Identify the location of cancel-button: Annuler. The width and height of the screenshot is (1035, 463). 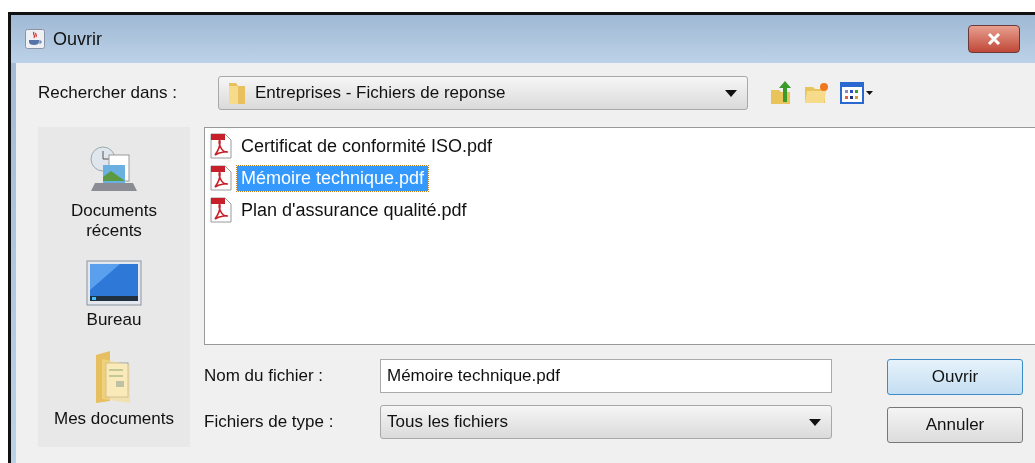
(955, 425).